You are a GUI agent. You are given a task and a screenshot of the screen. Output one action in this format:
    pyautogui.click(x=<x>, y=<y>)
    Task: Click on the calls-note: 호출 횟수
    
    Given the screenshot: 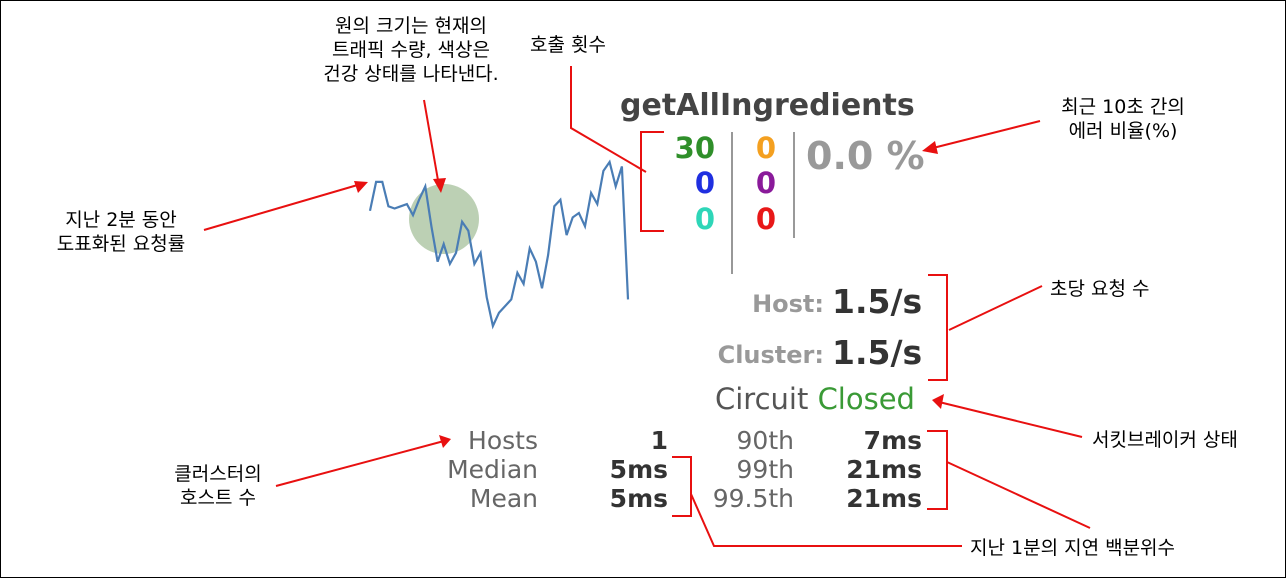 What is the action you would take?
    pyautogui.click(x=568, y=45)
    